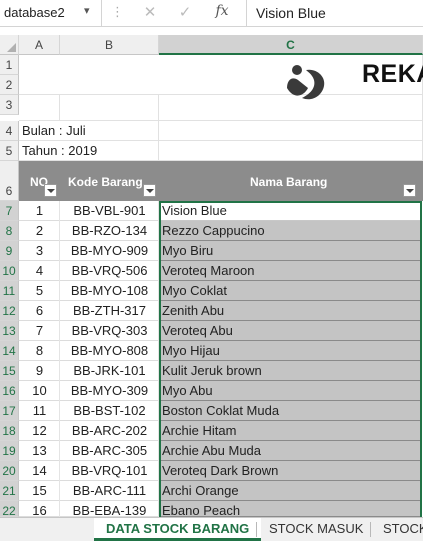 The image size is (423, 541). Describe the element at coordinates (109, 331) in the screenshot. I see `cell-kode-barang: BB-VRQ-303` at that location.